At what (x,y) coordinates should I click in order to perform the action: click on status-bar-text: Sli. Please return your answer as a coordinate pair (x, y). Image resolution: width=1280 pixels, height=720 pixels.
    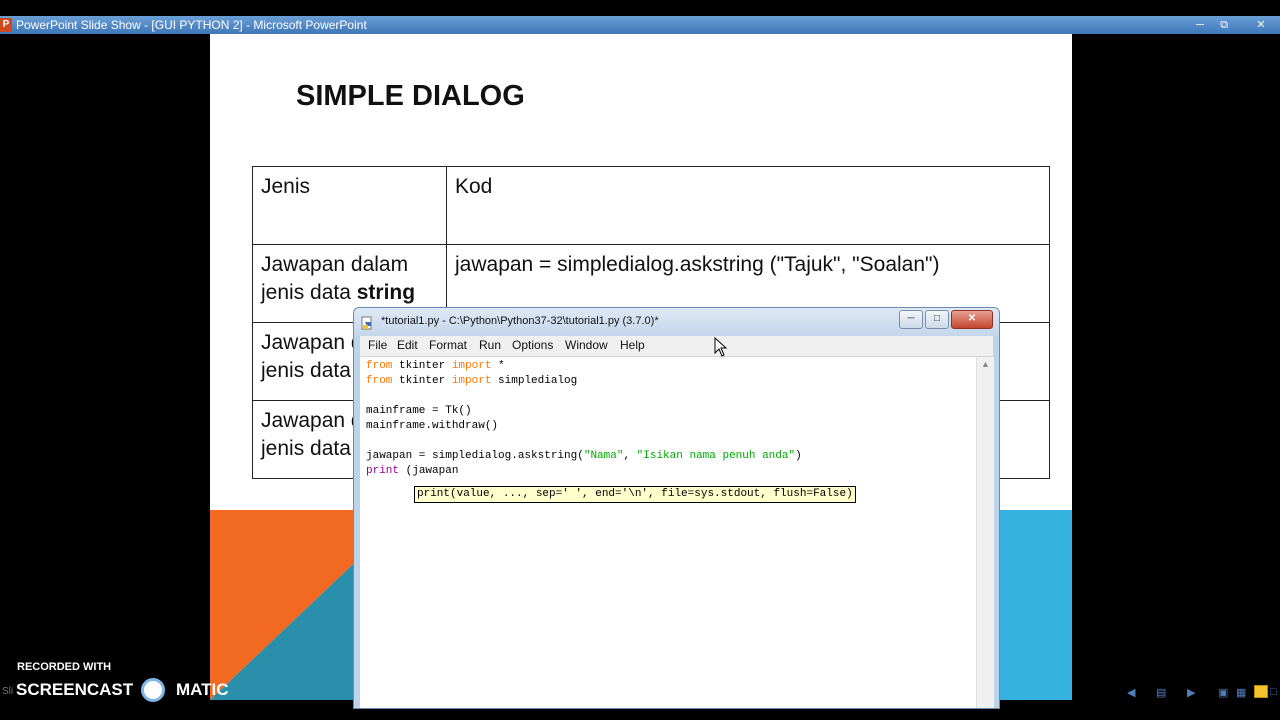
    Looking at the image, I should click on (8, 691).